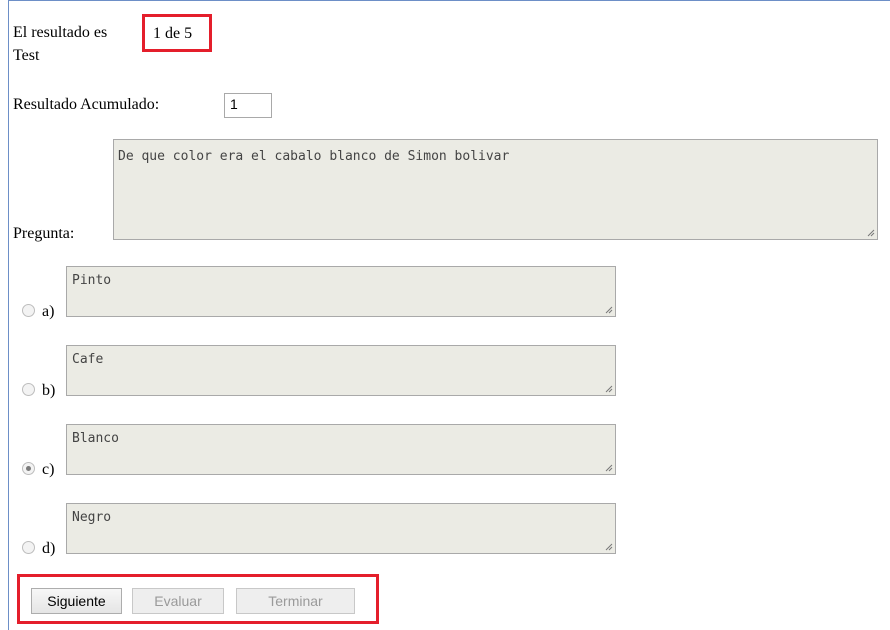 The height and width of the screenshot is (630, 890). What do you see at coordinates (341, 449) in the screenshot?
I see `option-c-textarea: Blanco` at bounding box center [341, 449].